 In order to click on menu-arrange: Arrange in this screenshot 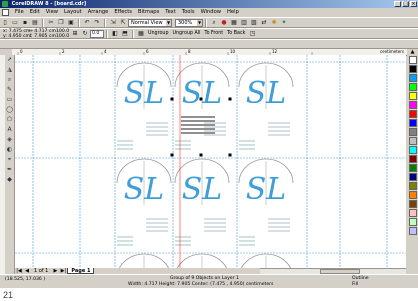, I will do `click(98, 12)`.